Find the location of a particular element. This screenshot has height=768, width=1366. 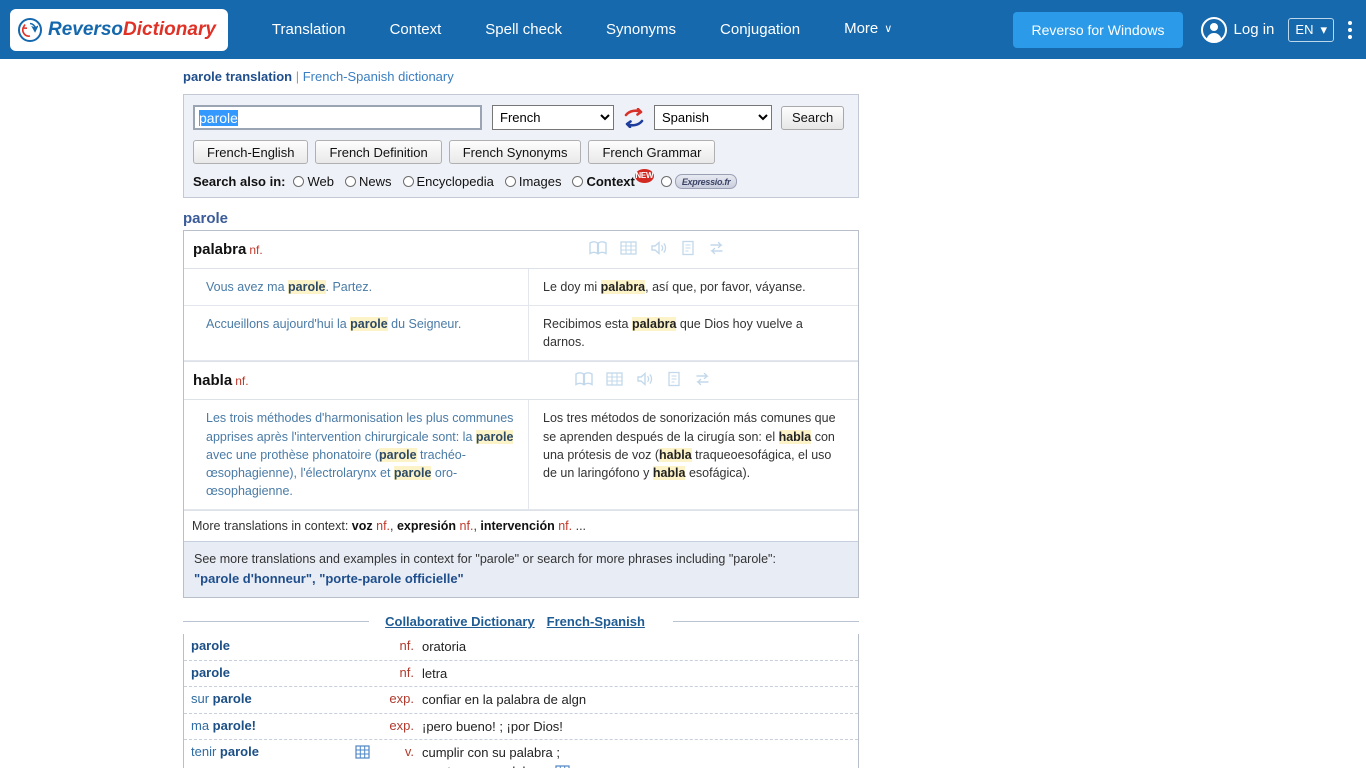

search-button: Search is located at coordinates (813, 117).